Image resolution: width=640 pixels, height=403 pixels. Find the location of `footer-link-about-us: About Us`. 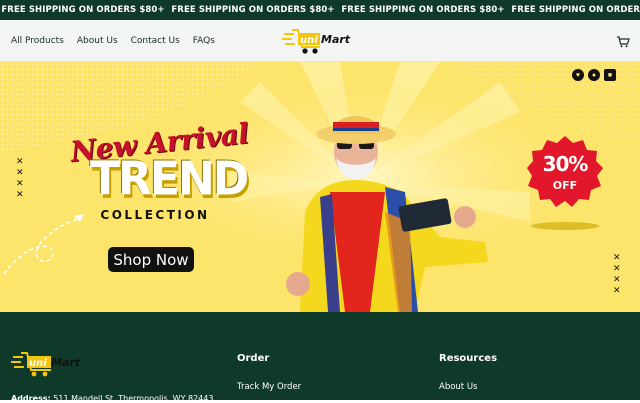

footer-link-about-us: About Us is located at coordinates (458, 387).